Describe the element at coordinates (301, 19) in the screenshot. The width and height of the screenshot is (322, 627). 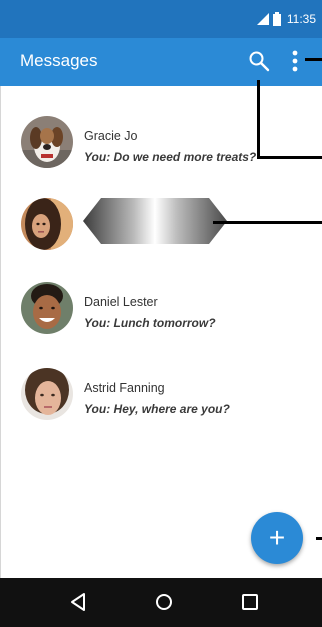
I see `status-time: 11:35` at that location.